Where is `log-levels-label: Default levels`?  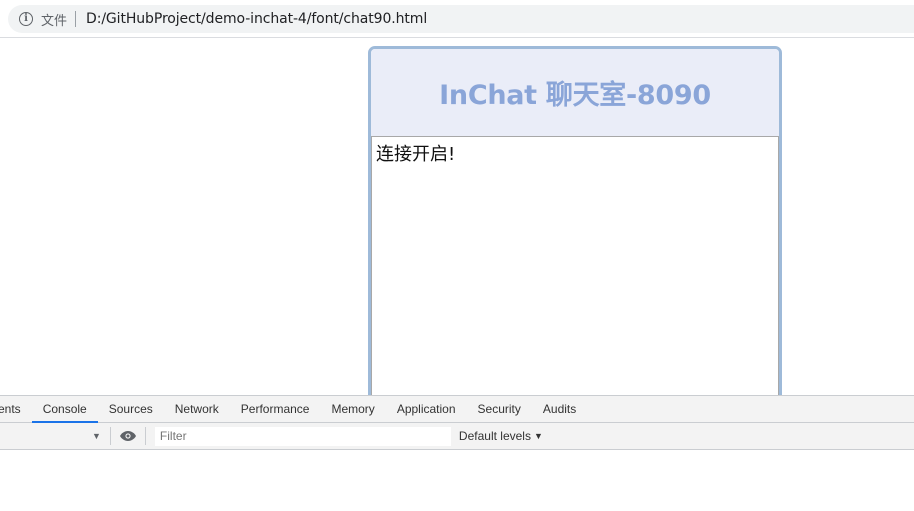
log-levels-label: Default levels is located at coordinates (494, 436).